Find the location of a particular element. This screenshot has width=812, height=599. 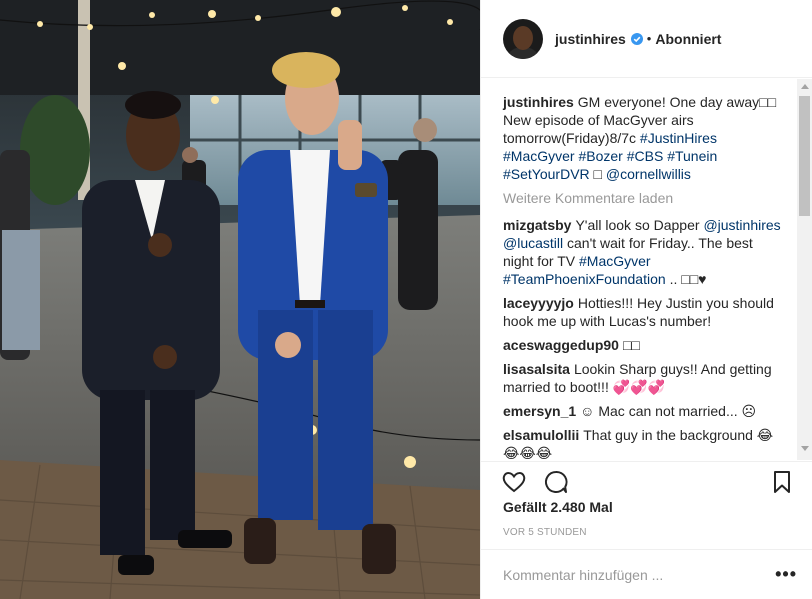

verified-badge-icon is located at coordinates (636, 38).